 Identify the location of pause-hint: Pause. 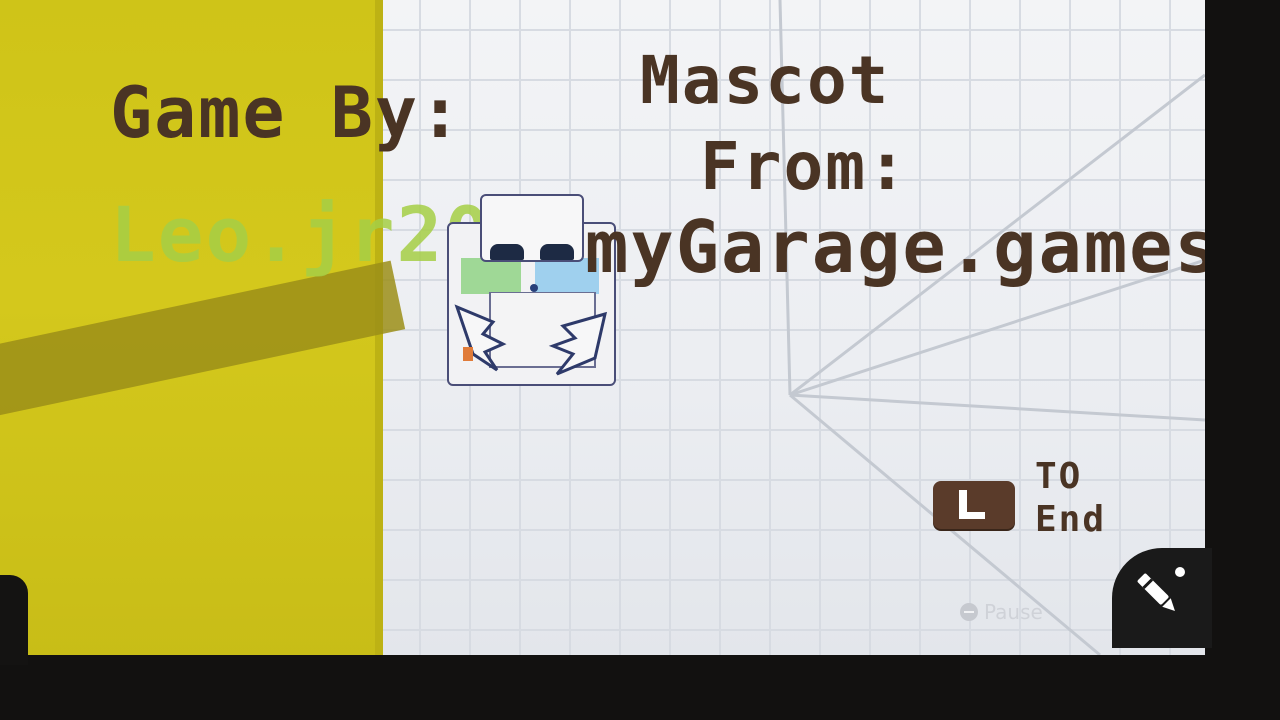
(1001, 612).